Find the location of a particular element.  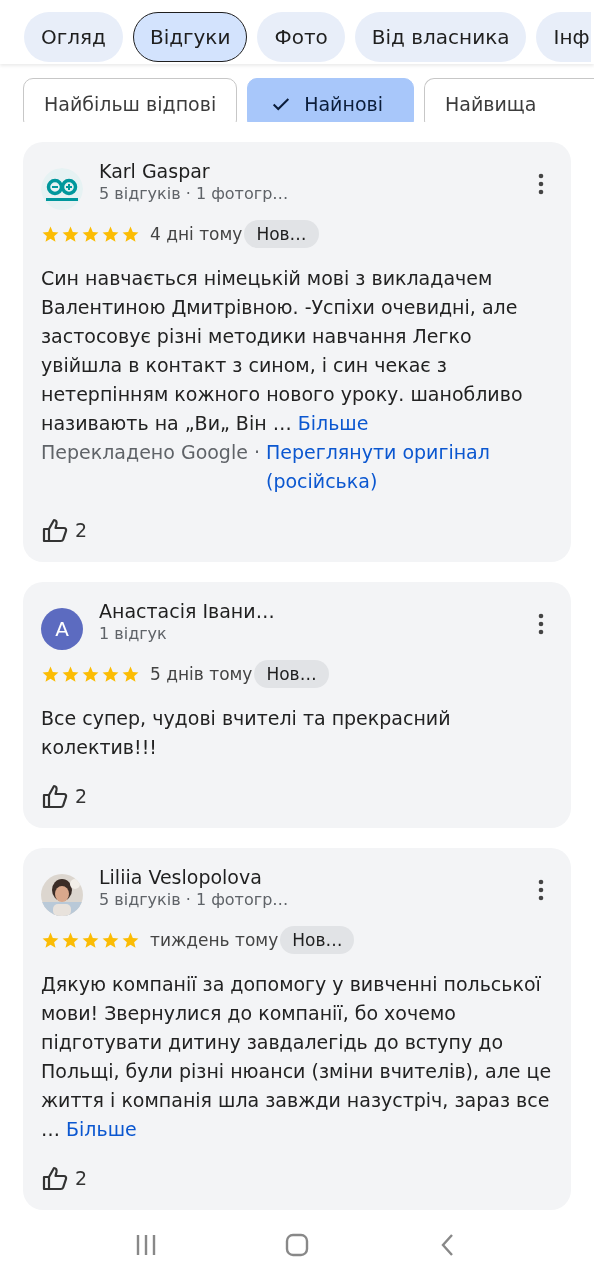

sort-chip: Найбільш відпові is located at coordinates (130, 100).